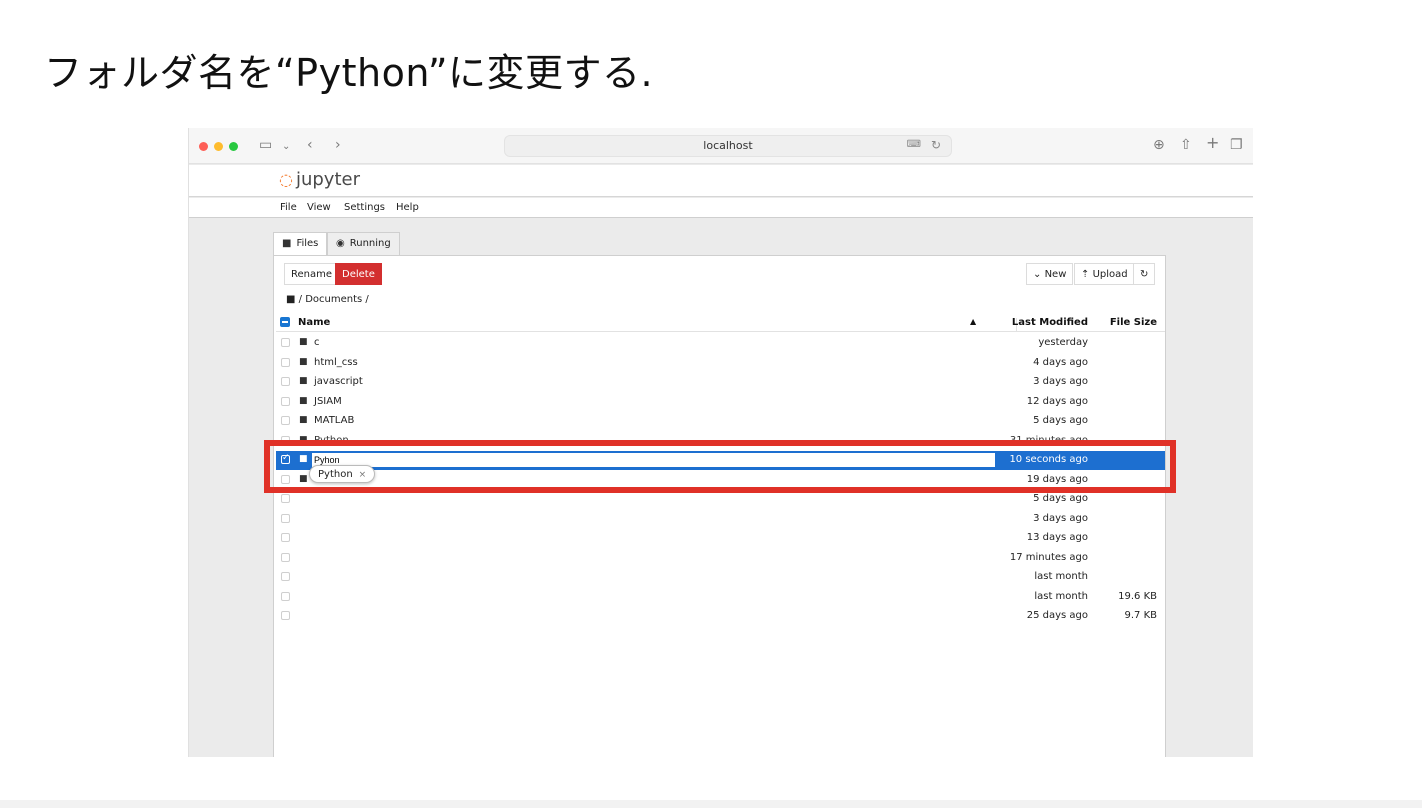 The height and width of the screenshot is (808, 1422). What do you see at coordinates (720, 363) in the screenshot?
I see `table-row: ■ html_css 4 days ago` at bounding box center [720, 363].